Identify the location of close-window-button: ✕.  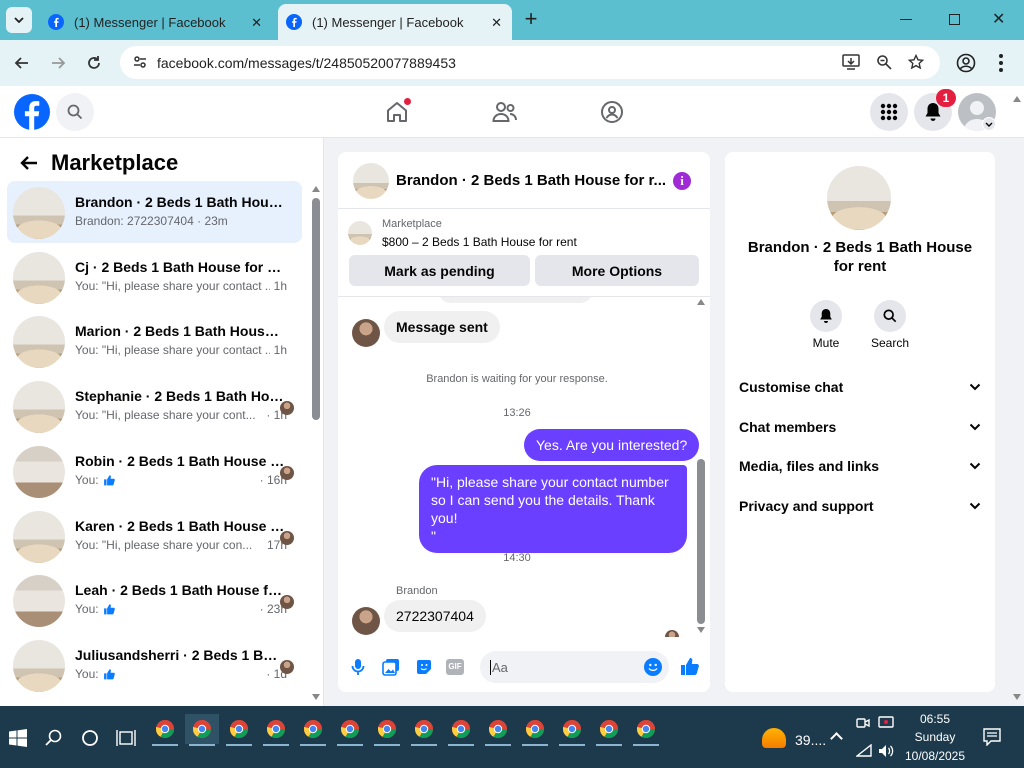
(998, 19).